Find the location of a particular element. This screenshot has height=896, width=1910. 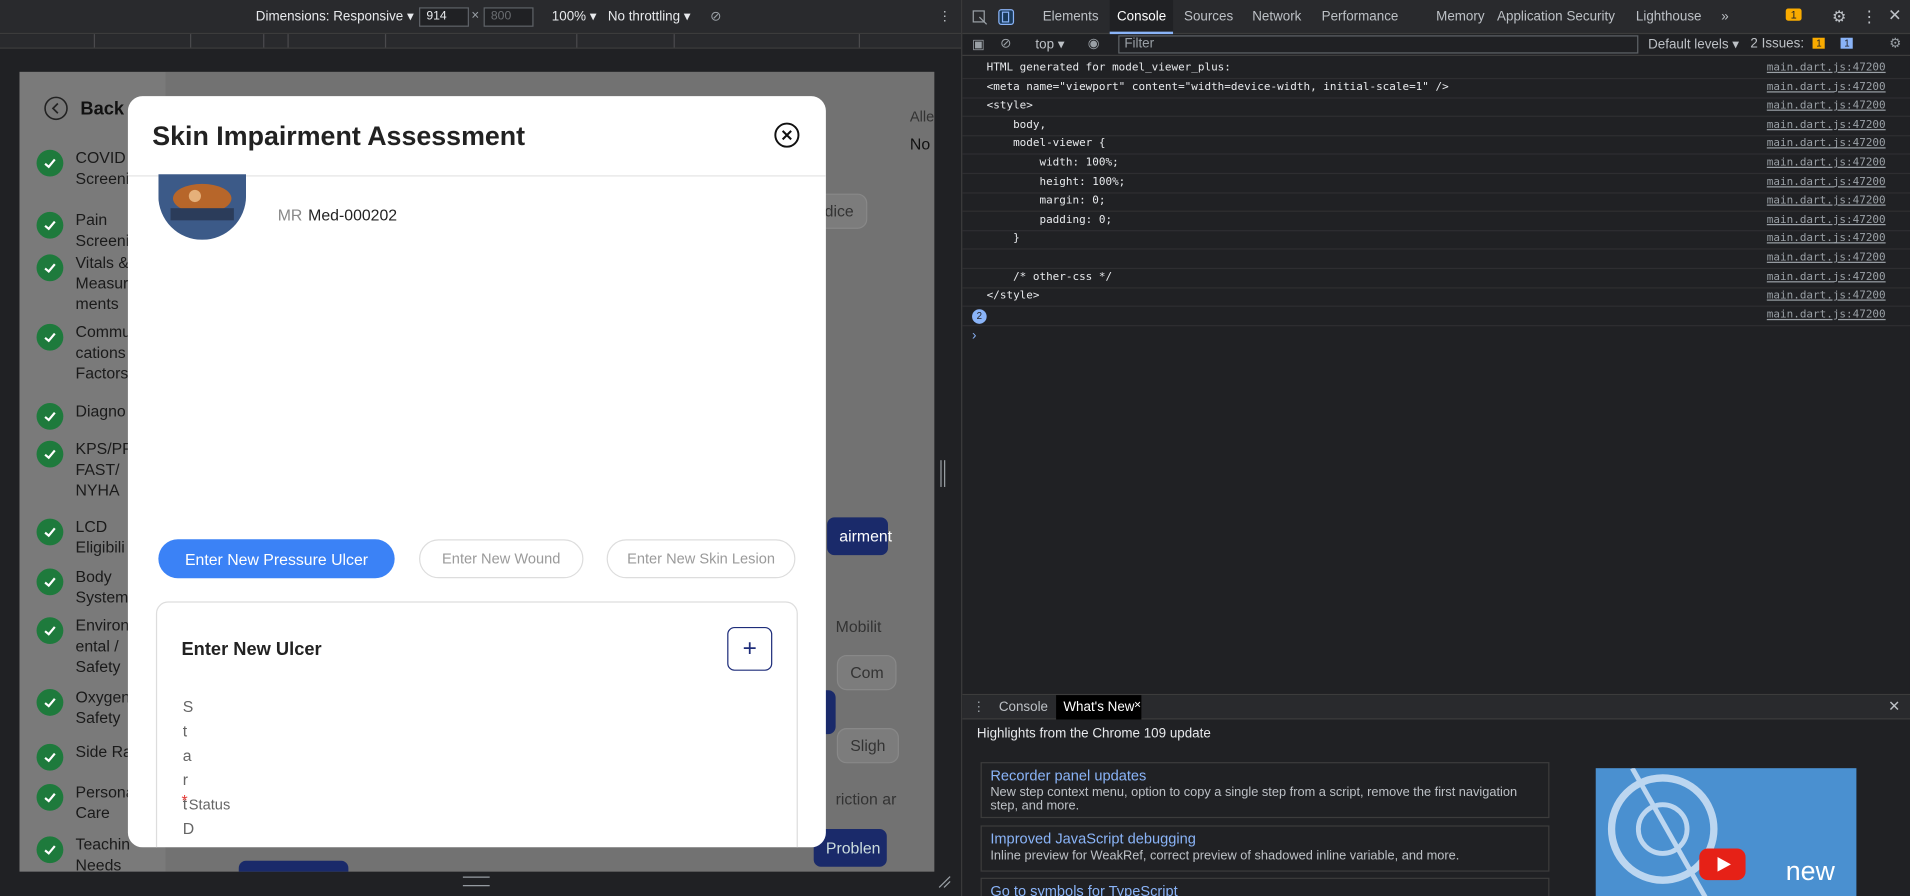

more-icon: ⋮ is located at coordinates (1869, 16).